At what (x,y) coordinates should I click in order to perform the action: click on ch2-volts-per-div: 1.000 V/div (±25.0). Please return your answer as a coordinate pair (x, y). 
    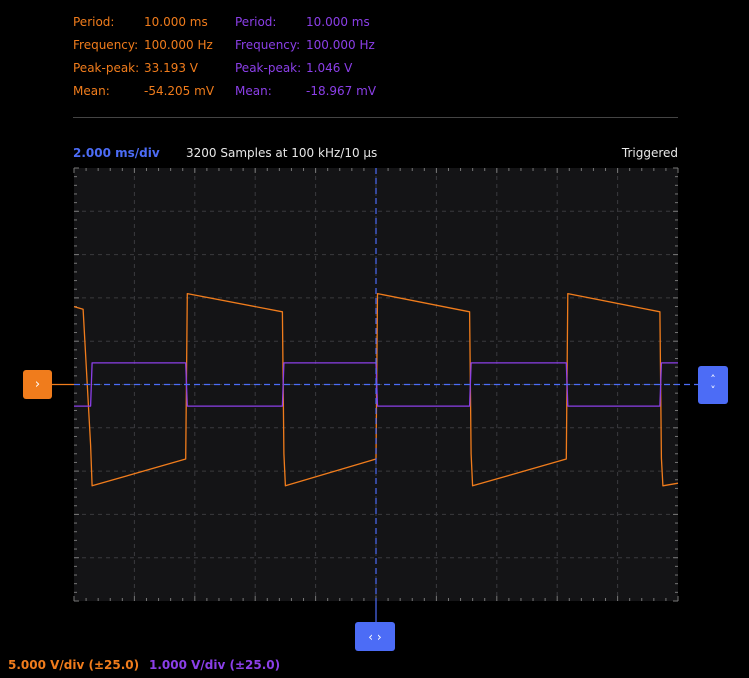
    Looking at the image, I should click on (214, 665).